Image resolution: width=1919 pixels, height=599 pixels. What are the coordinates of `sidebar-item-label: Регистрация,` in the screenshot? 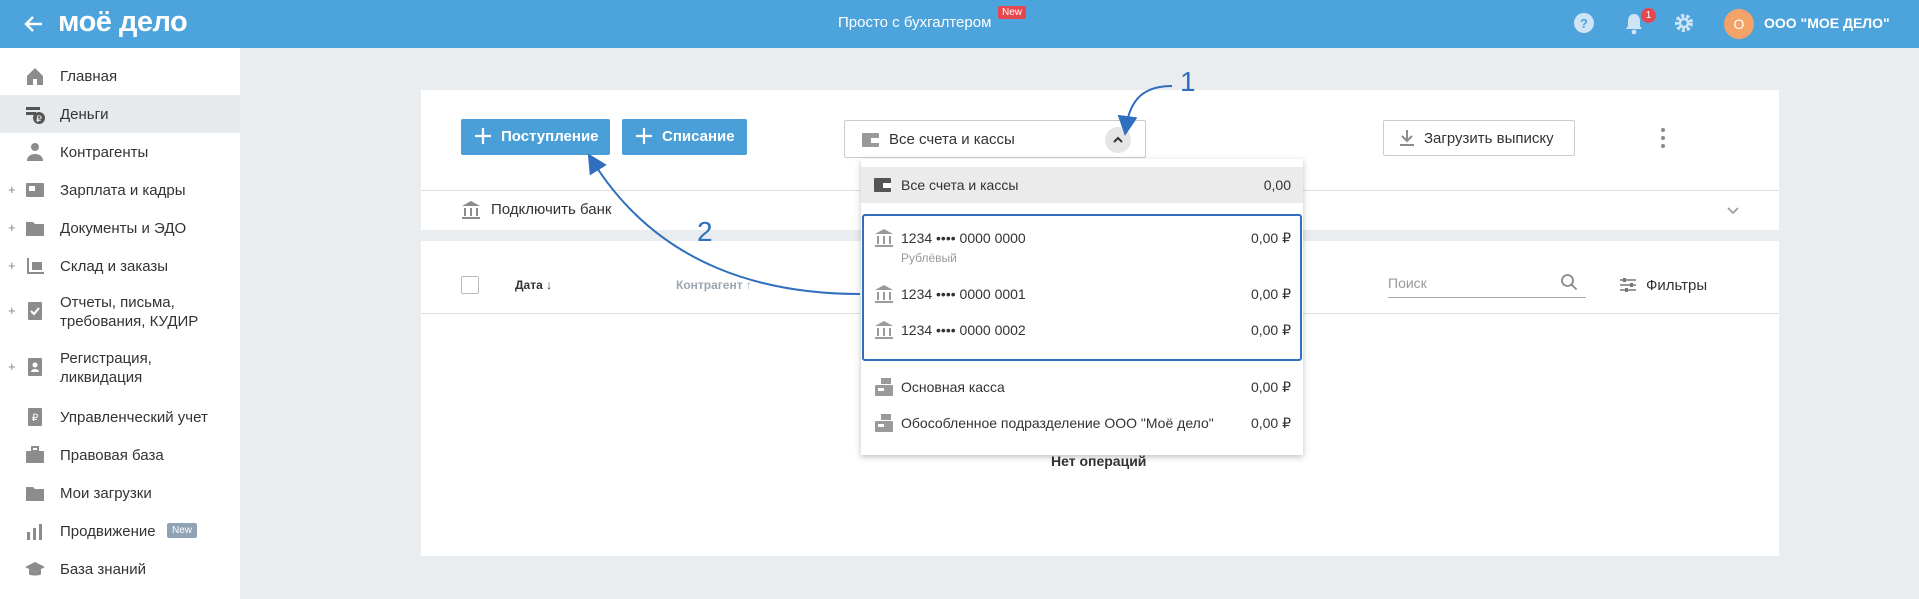 It's located at (106, 358).